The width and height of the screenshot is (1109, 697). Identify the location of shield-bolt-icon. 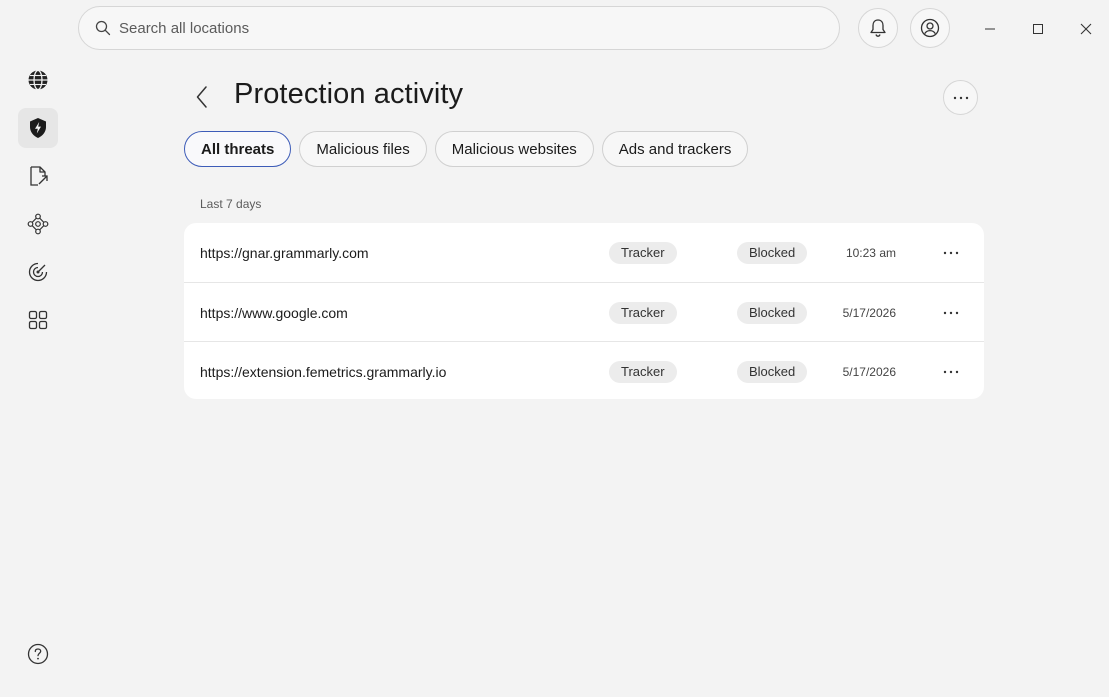
(38, 128).